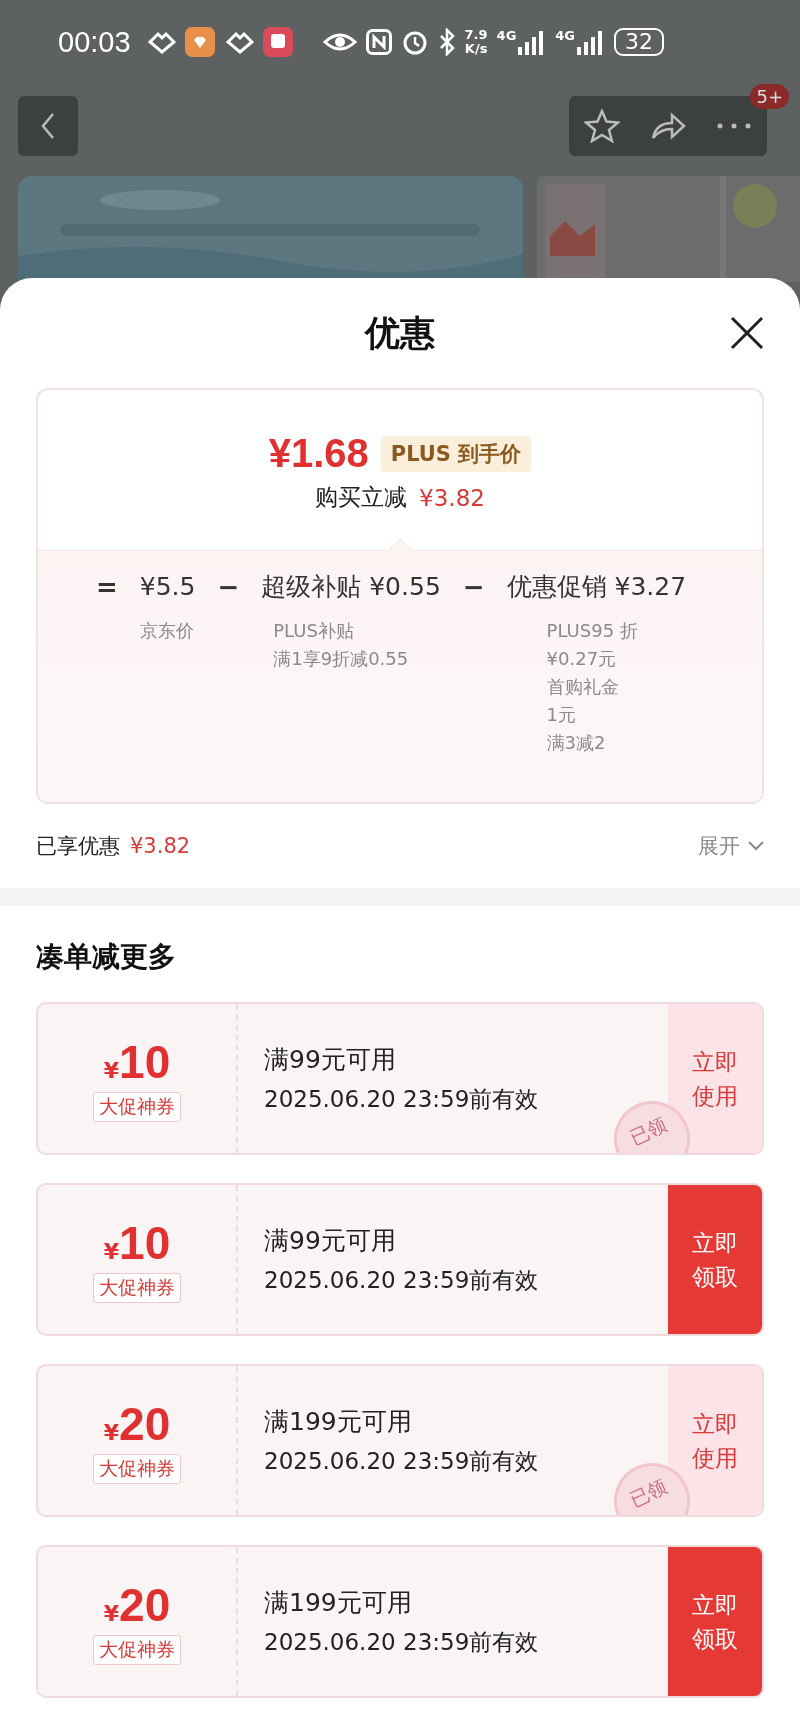 This screenshot has width=800, height=1726. What do you see at coordinates (361, 497) in the screenshot?
I see `saving-label: 购买立减` at bounding box center [361, 497].